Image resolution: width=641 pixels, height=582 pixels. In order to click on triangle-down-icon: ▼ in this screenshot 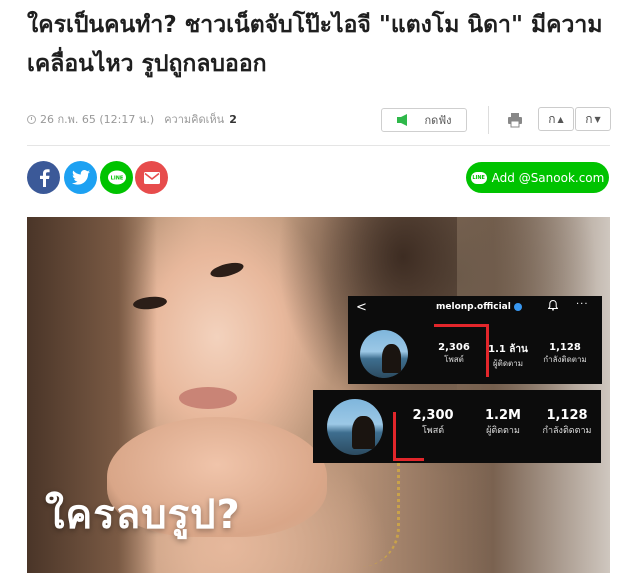, I will do `click(597, 119)`.